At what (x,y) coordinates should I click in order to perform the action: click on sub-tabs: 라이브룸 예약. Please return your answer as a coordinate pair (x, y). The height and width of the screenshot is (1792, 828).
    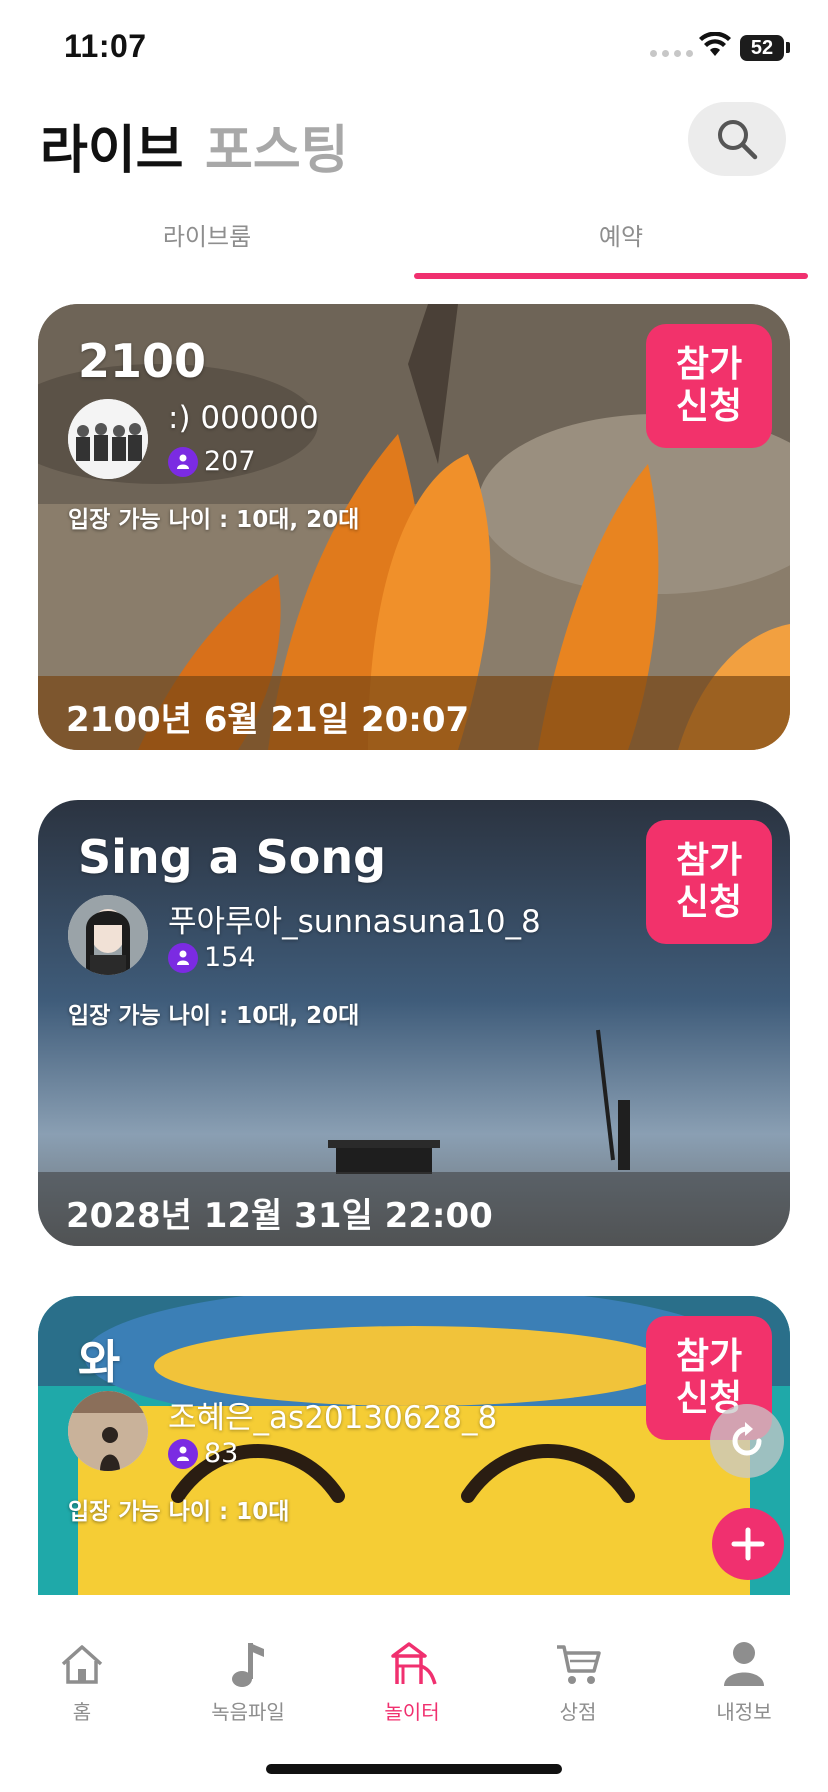
    Looking at the image, I should click on (414, 244).